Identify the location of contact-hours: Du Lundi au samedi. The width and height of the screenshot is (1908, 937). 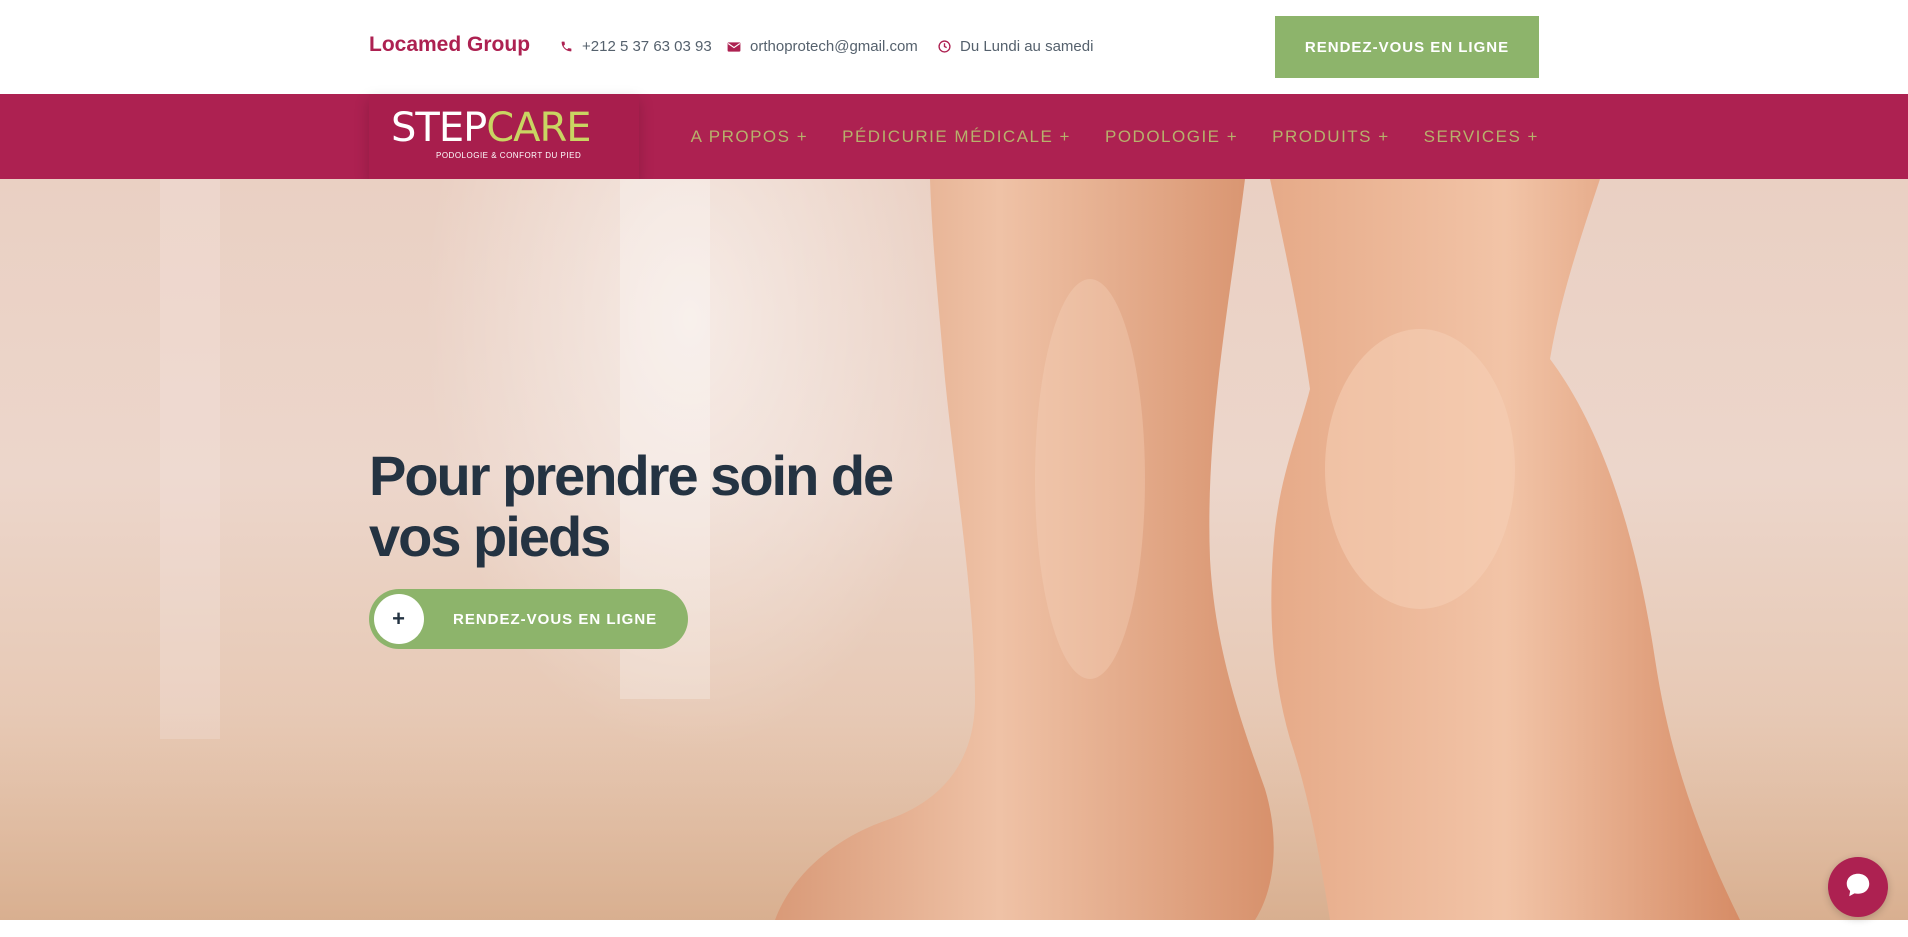
(1015, 46).